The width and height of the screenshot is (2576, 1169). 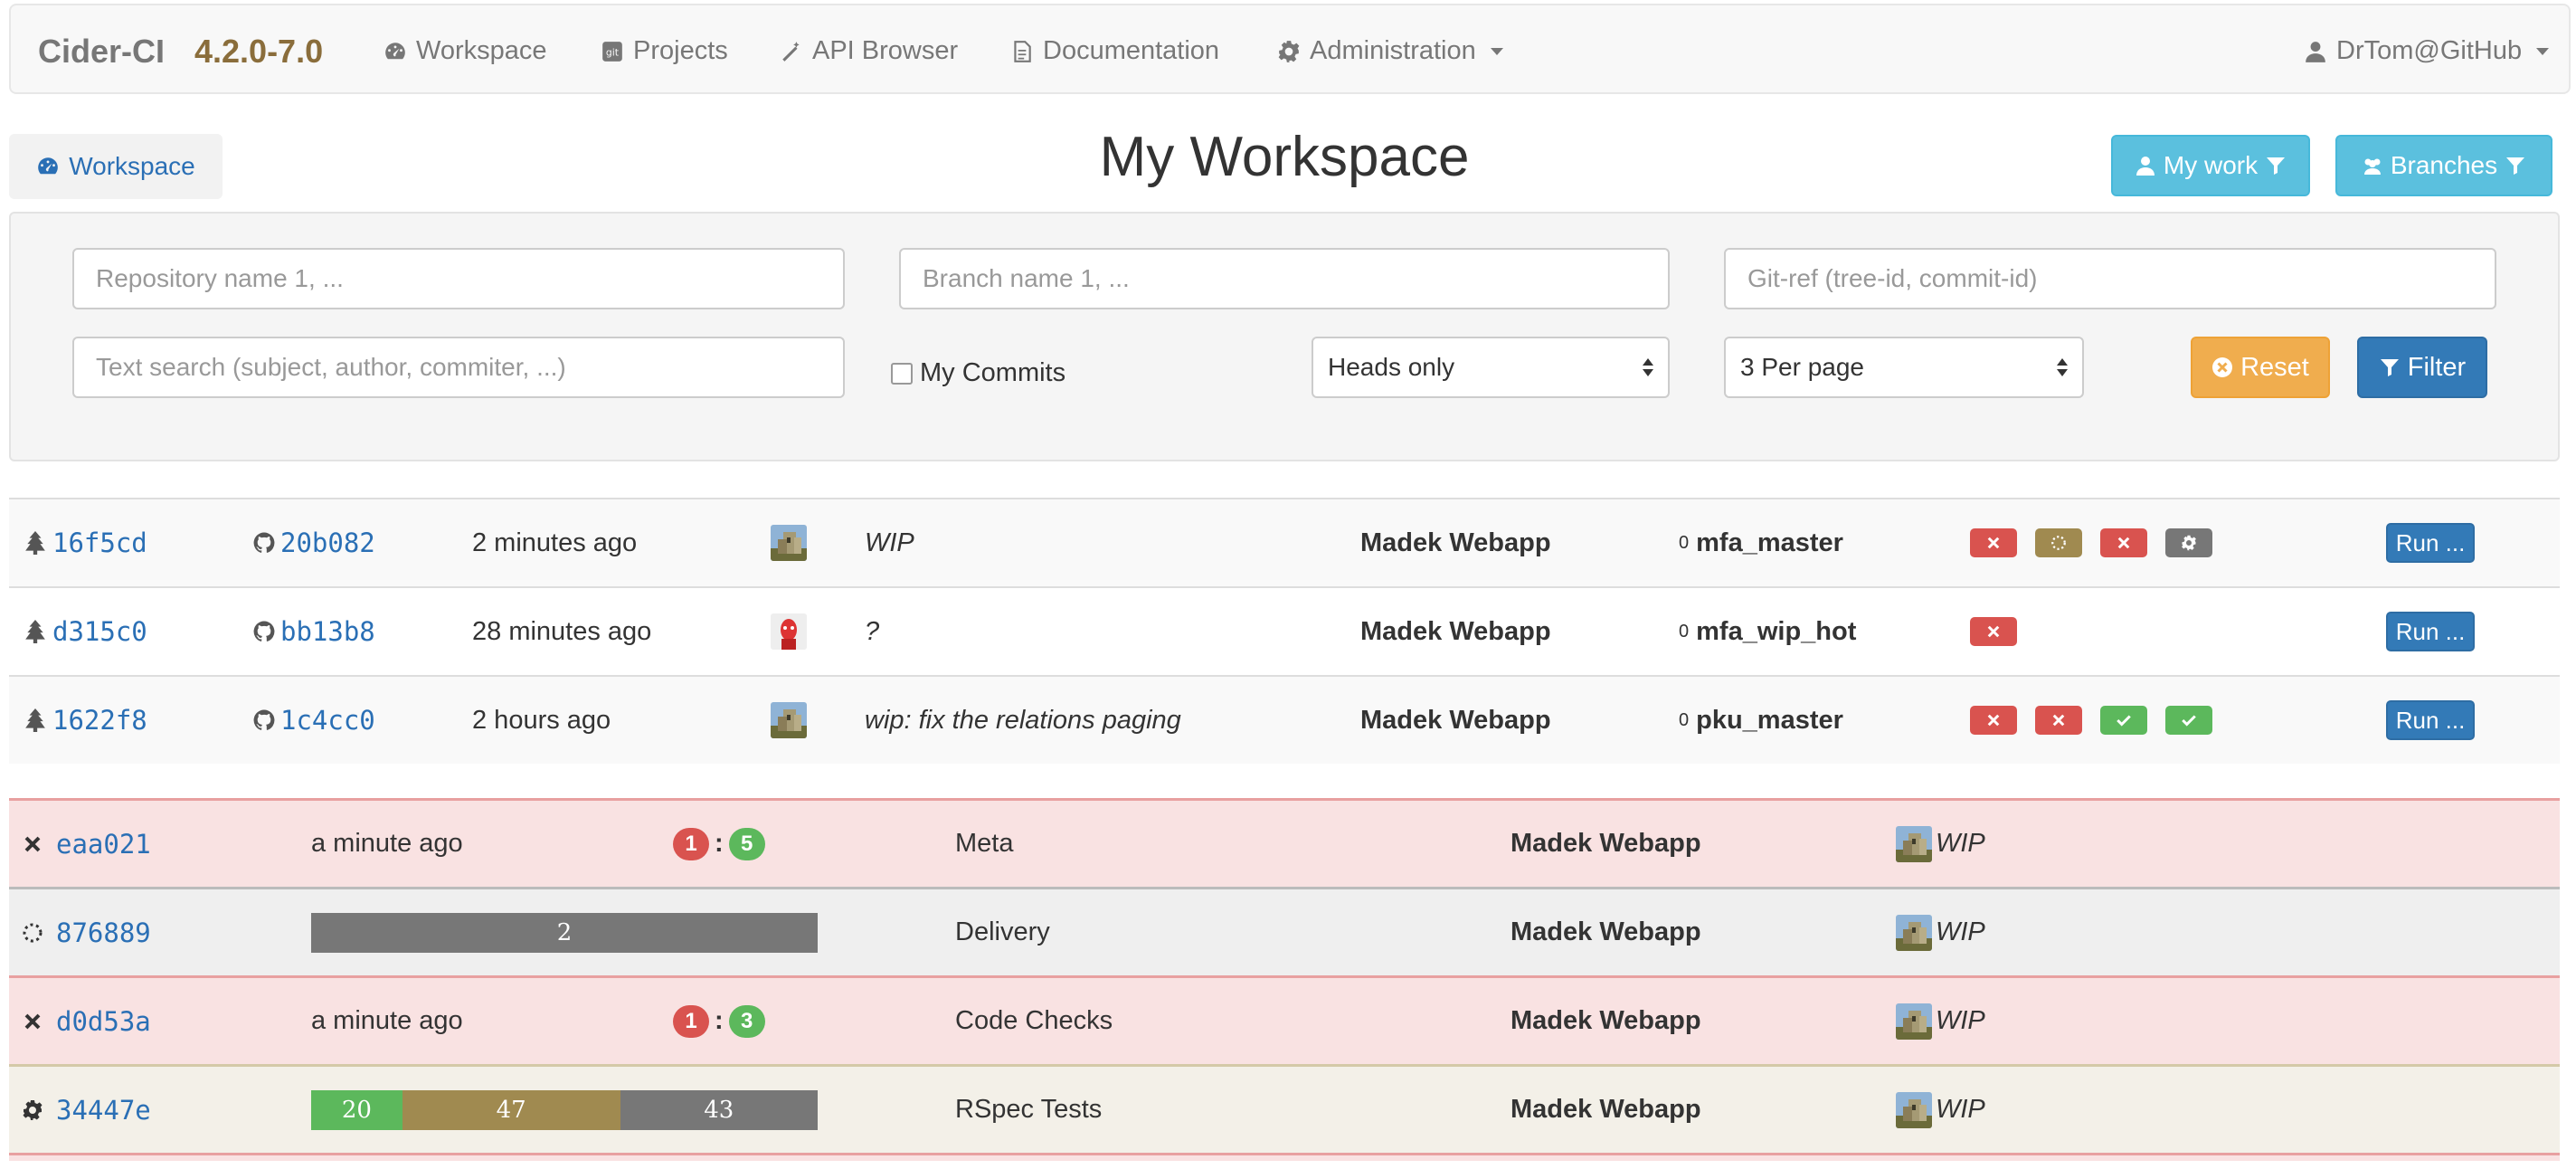 What do you see at coordinates (993, 372) in the screenshot?
I see `my-commits-label: My Commits` at bounding box center [993, 372].